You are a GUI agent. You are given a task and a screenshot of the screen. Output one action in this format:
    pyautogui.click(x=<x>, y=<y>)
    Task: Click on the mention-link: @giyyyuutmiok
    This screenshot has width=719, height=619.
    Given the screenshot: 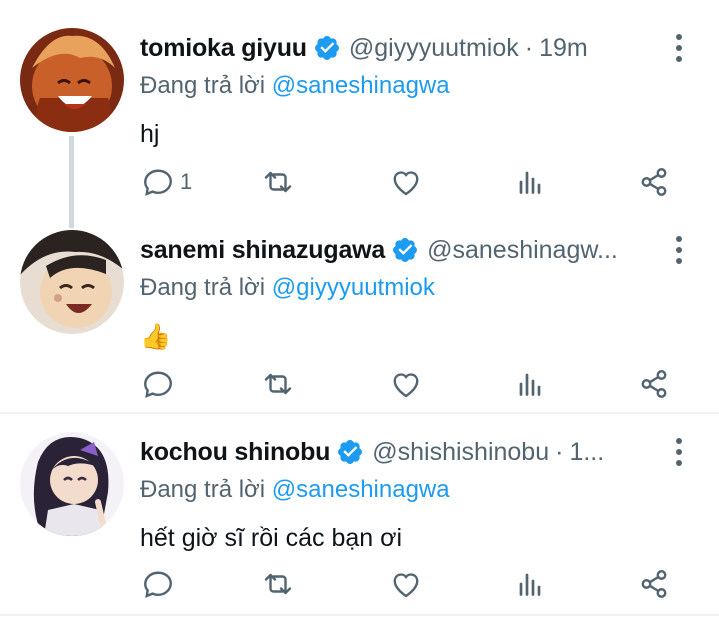 What is the action you would take?
    pyautogui.click(x=353, y=287)
    